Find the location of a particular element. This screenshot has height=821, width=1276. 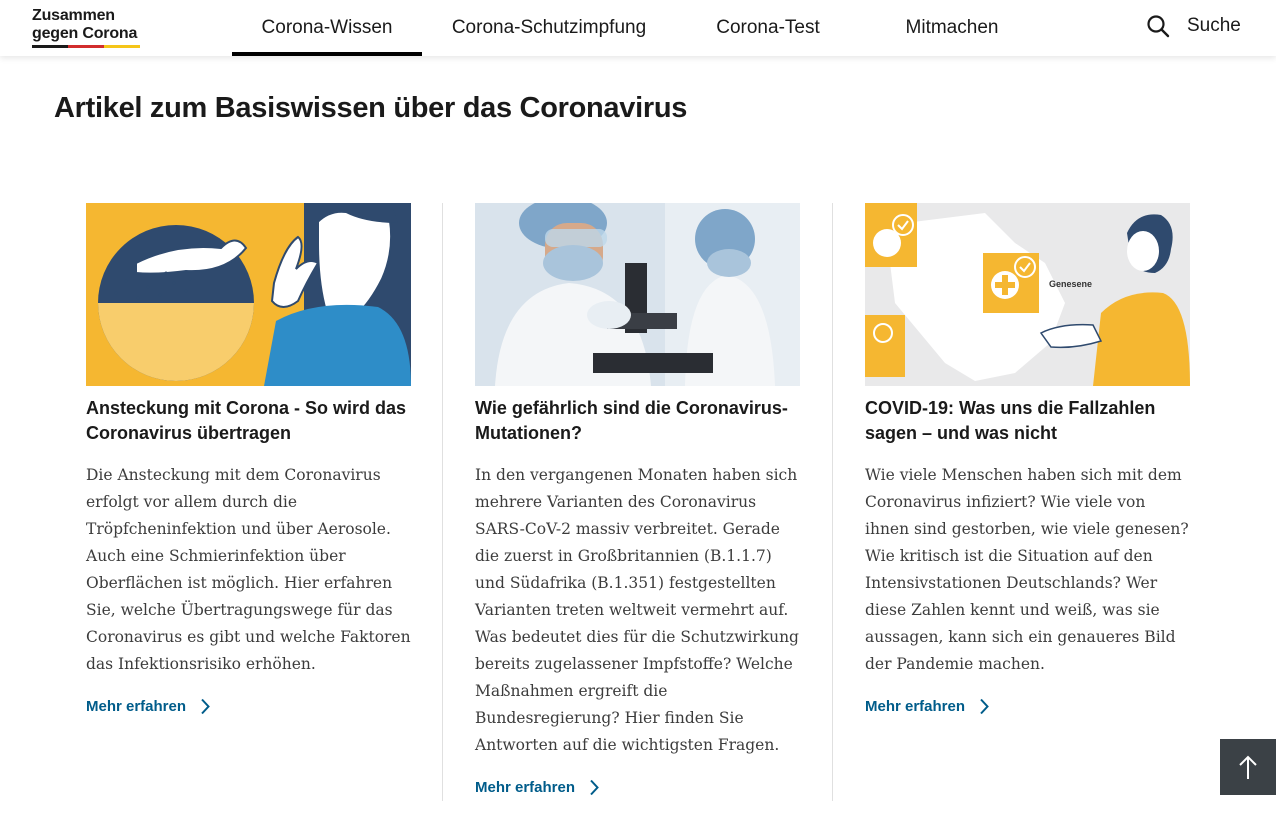

nav-item-mitmachen: Mitmachen is located at coordinates (952, 28).